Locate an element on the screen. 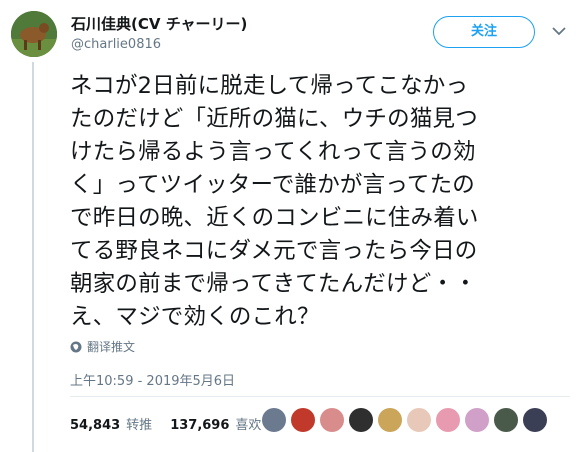  tweet-stats: 54,843 转推 137,696 喜欢 is located at coordinates (165, 423).